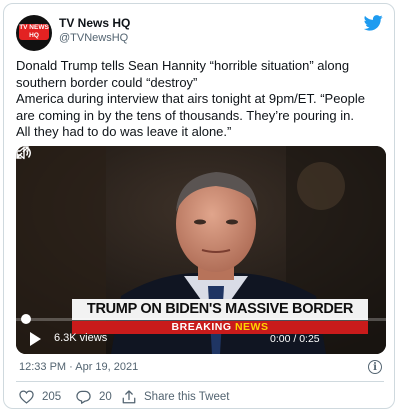 The height and width of the screenshot is (412, 400). Describe the element at coordinates (107, 82) in the screenshot. I see `tweet-text-line: southern border could “destroy”` at that location.